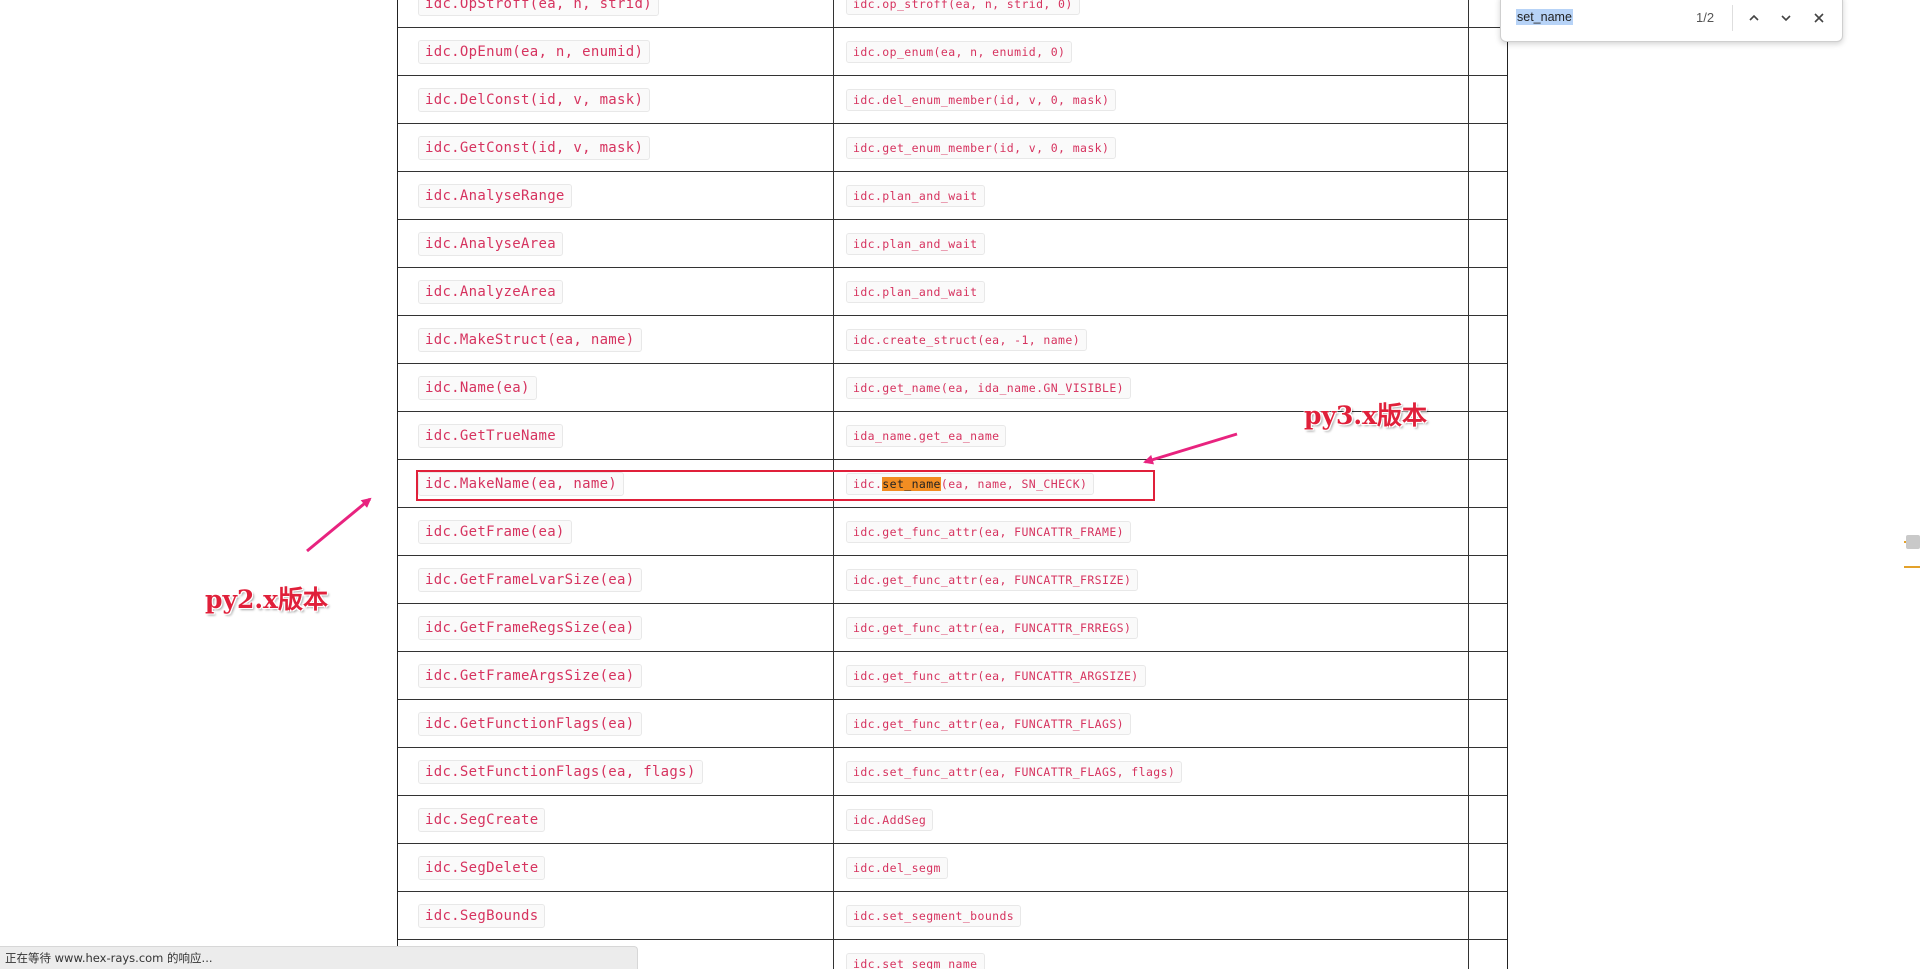  I want to click on old-api-code: idc.GetFunctionFlags(ea), so click(530, 723).